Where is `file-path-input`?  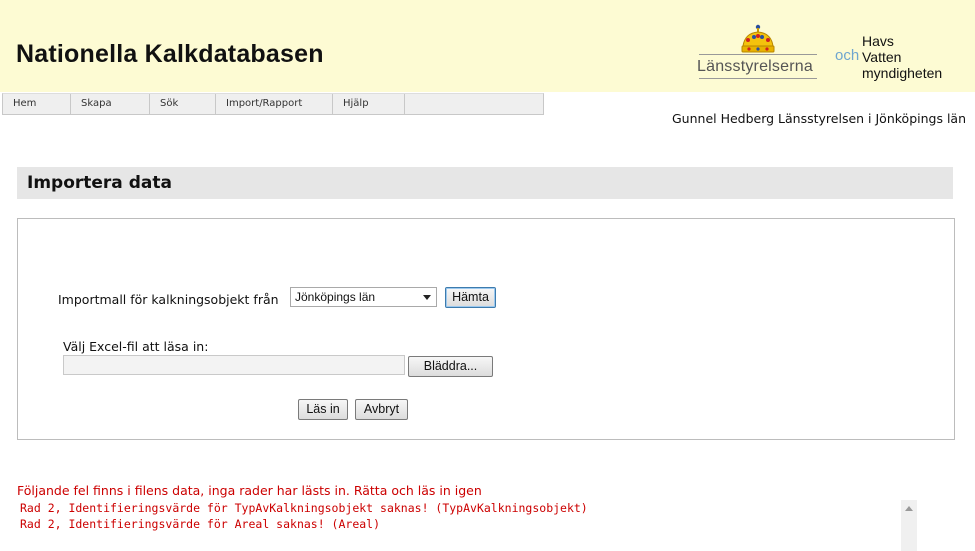 file-path-input is located at coordinates (234, 365).